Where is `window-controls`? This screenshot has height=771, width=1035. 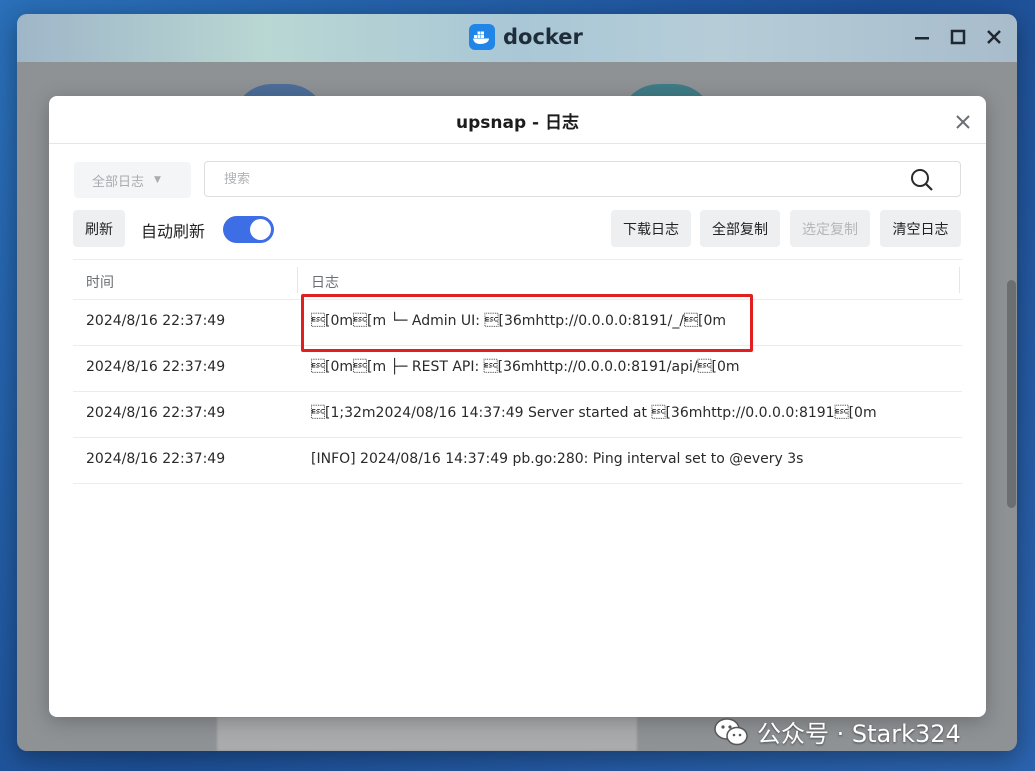
window-controls is located at coordinates (958, 37).